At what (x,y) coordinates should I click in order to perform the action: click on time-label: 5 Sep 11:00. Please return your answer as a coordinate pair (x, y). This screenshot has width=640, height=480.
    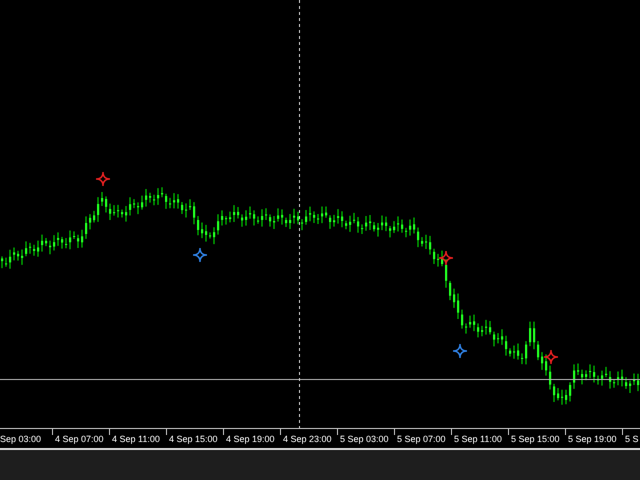
    Looking at the image, I should click on (478, 439).